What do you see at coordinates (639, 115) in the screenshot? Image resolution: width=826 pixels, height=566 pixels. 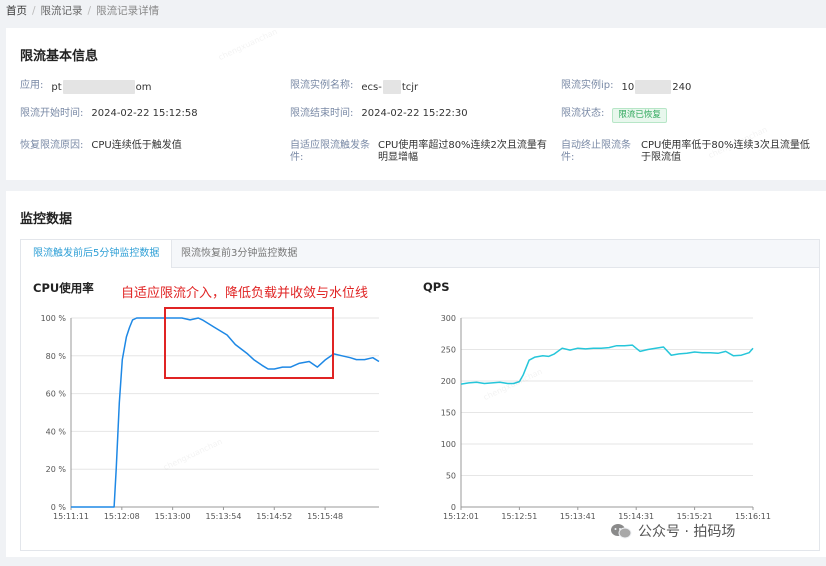 I see `status-badge: 限流已恢复` at bounding box center [639, 115].